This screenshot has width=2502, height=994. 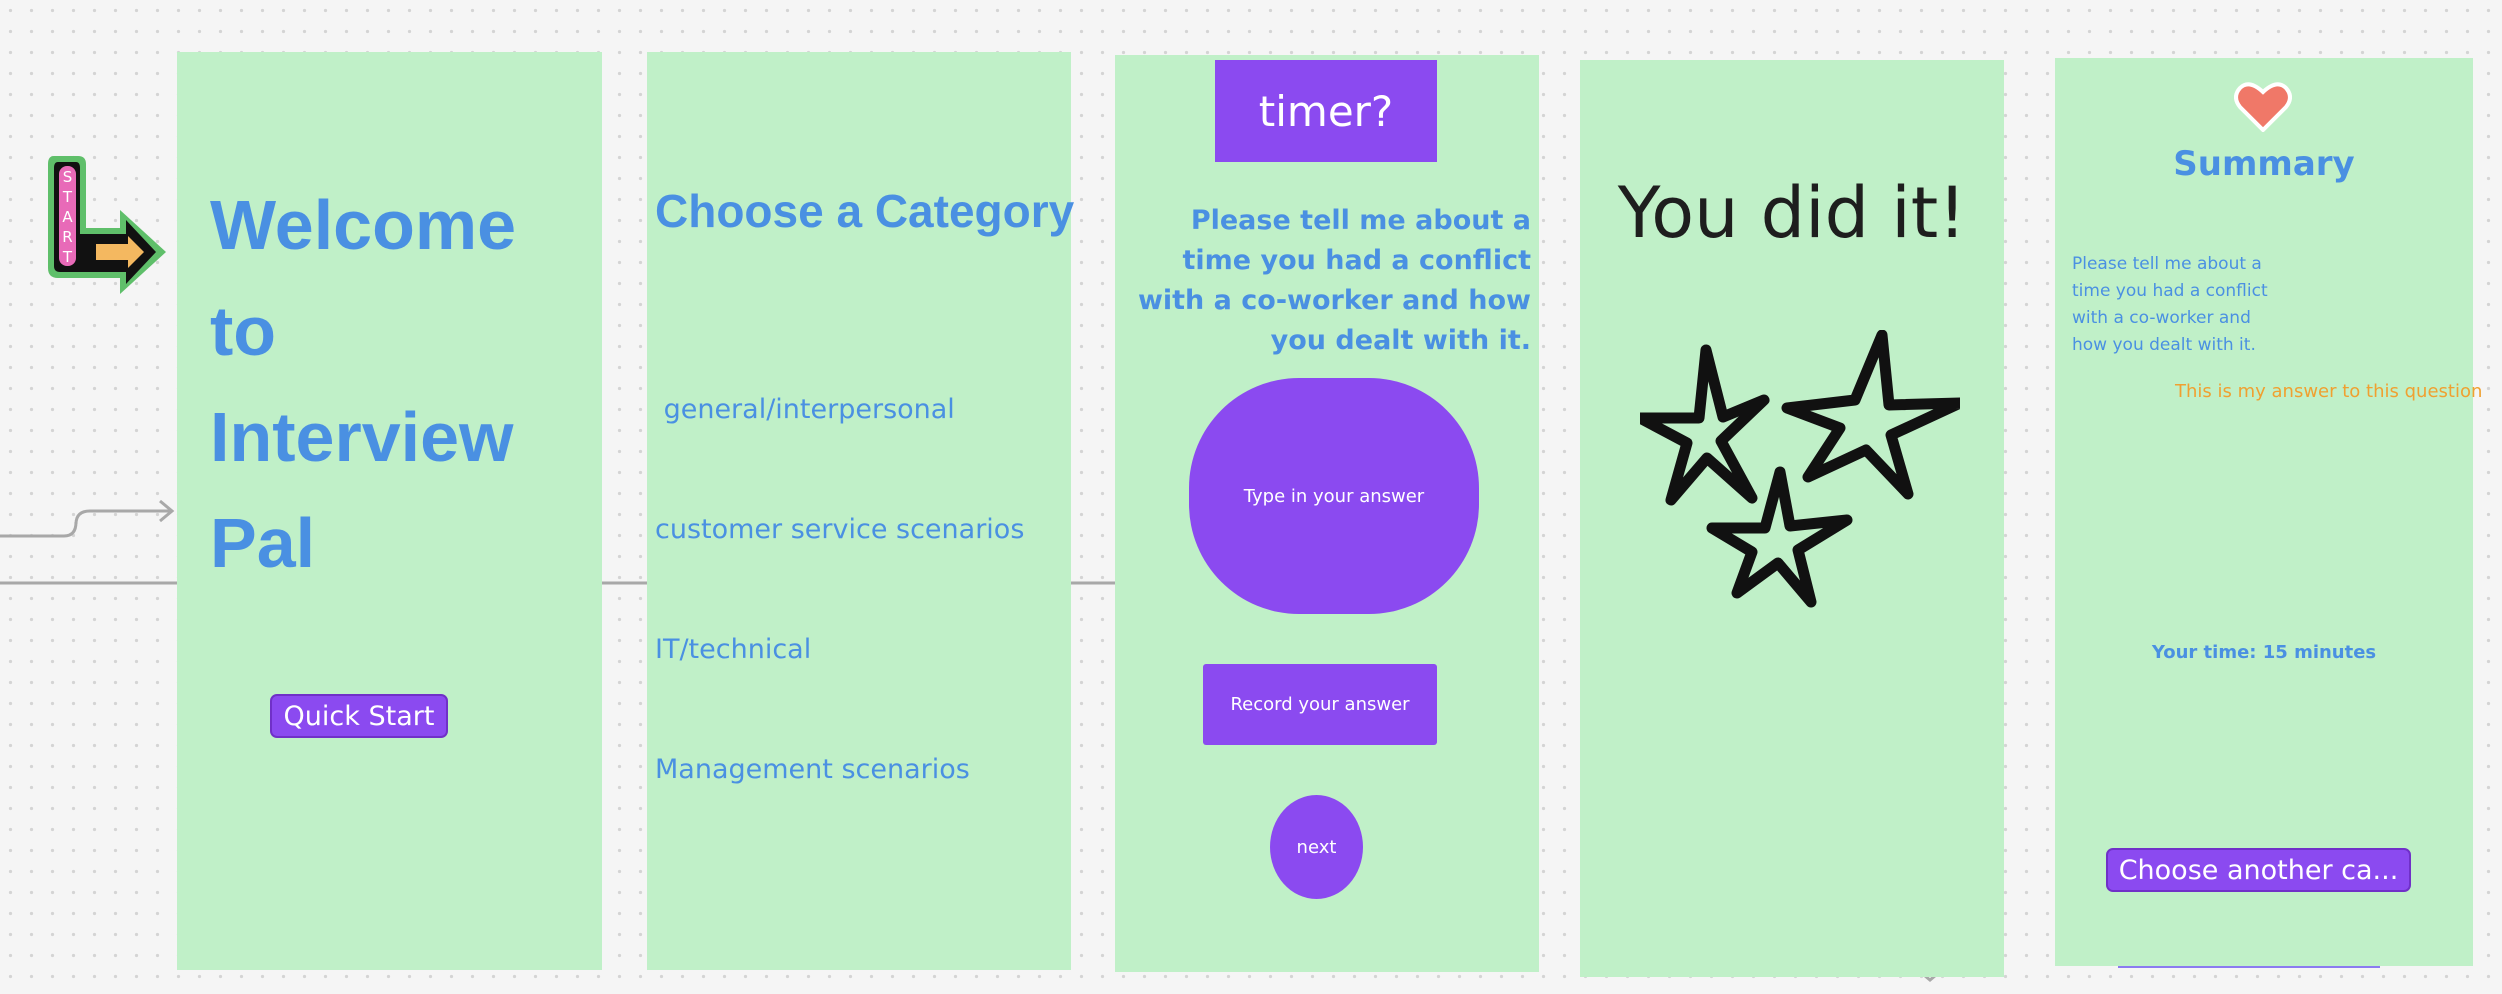 I want to click on welcome-title: Welcome to Interview Pal, so click(x=363, y=384).